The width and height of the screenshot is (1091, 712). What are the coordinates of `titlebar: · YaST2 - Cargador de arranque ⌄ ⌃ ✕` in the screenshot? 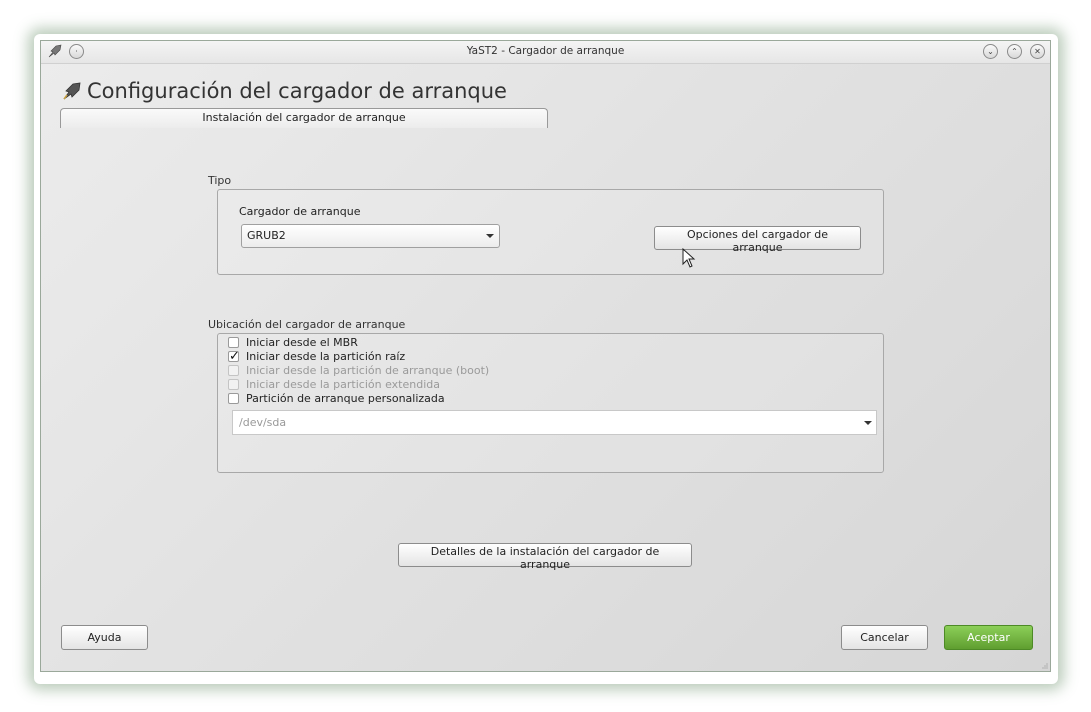 It's located at (545, 52).